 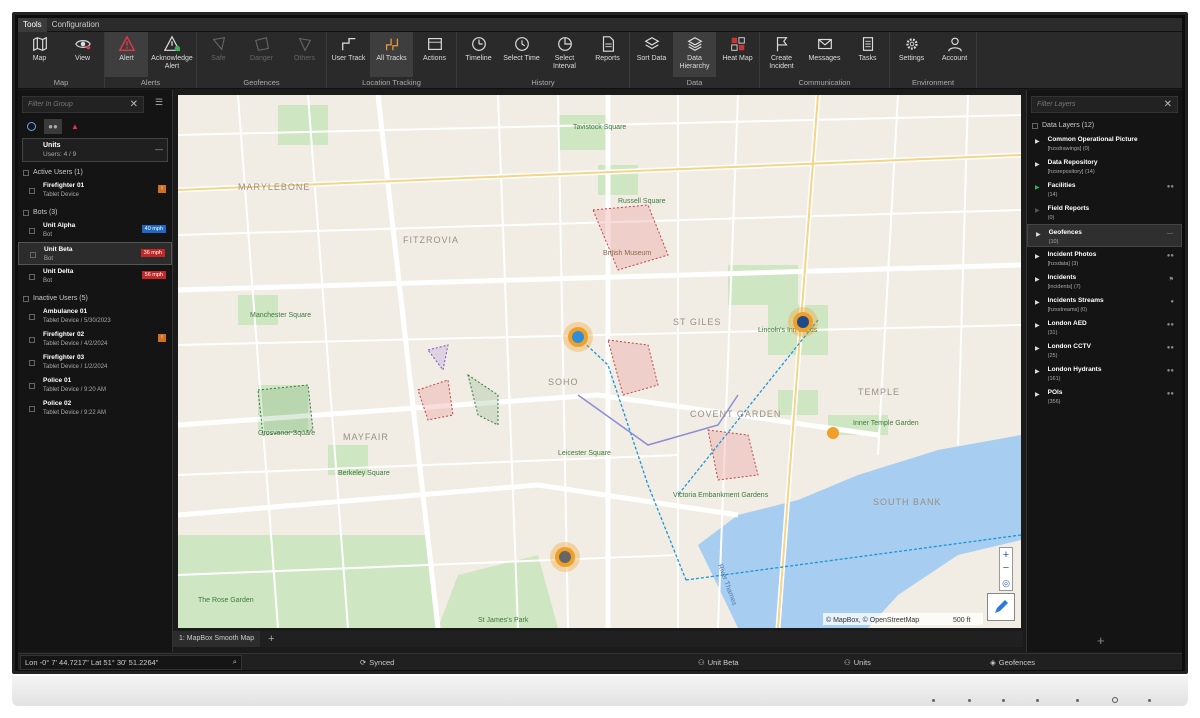 I want to click on map-tab: 1: MapBox Smooth Map, so click(x=217, y=639).